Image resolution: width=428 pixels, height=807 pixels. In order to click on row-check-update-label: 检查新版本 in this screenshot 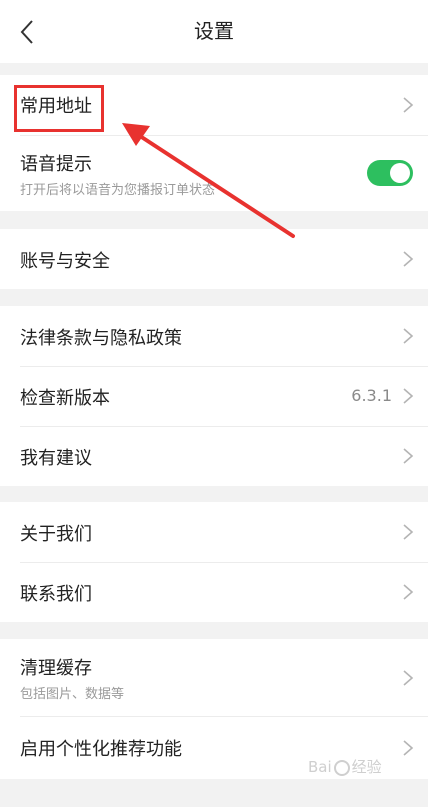, I will do `click(65, 398)`.